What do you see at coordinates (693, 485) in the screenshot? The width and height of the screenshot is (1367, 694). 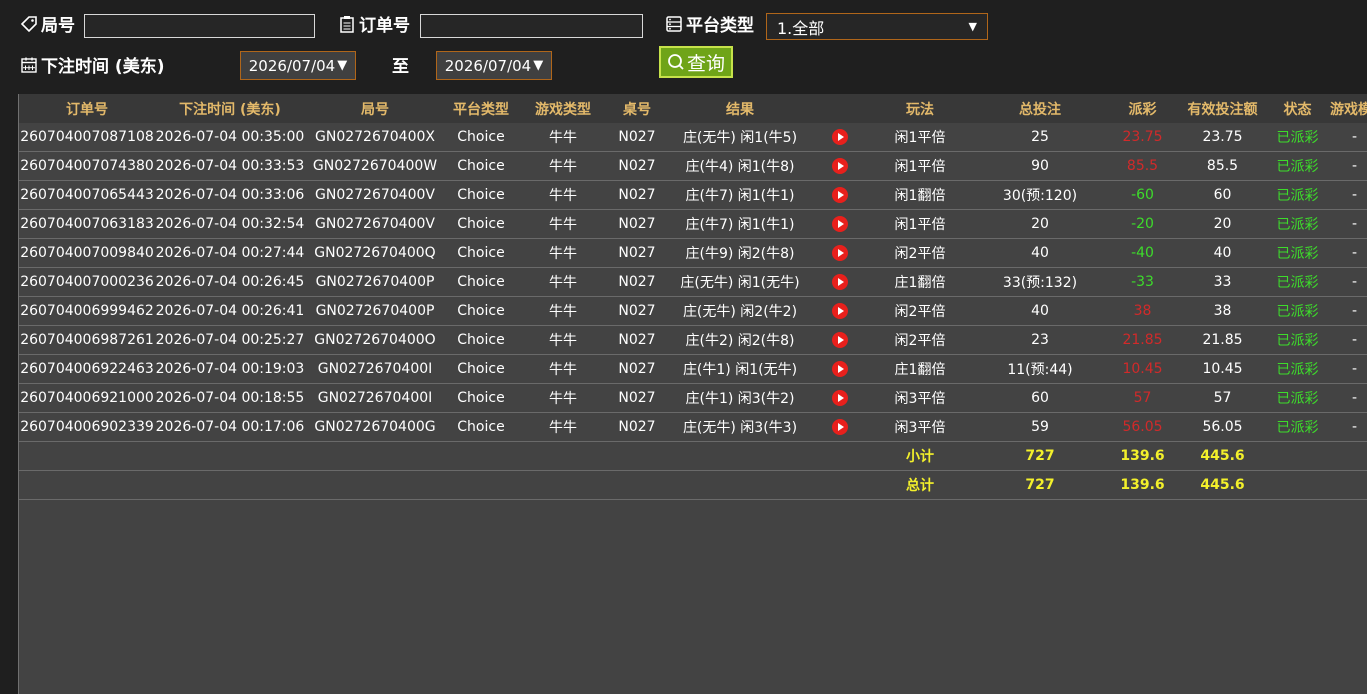 I see `total-row: 总计 727 139.6 445.6` at bounding box center [693, 485].